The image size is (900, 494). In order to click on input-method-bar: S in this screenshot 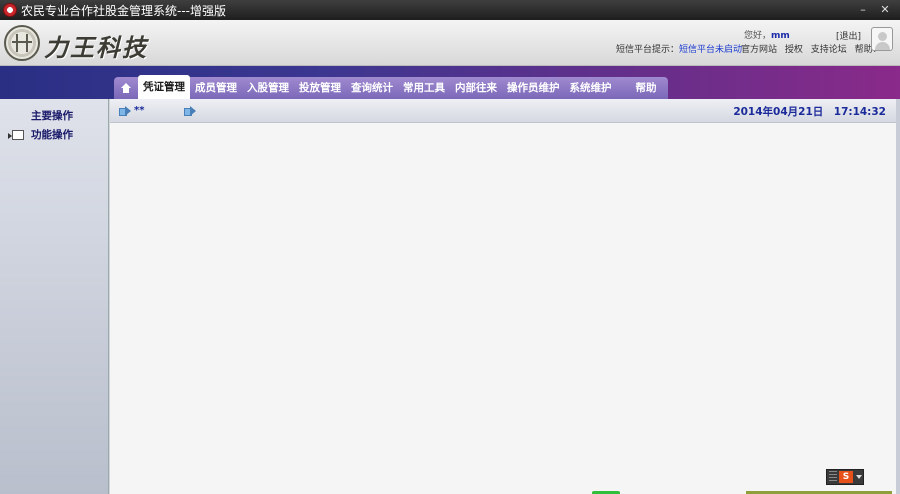, I will do `click(845, 477)`.